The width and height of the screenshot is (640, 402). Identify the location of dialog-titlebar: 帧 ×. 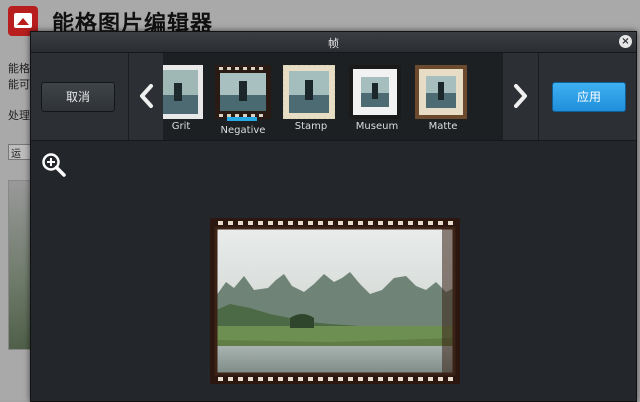
(333, 42).